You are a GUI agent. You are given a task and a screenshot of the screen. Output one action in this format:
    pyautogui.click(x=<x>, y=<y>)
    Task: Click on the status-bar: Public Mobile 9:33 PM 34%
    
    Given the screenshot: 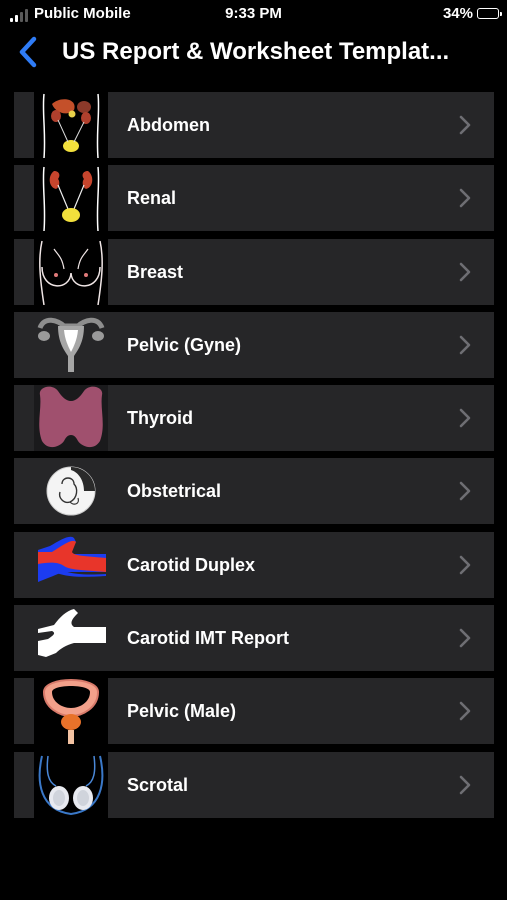 What is the action you would take?
    pyautogui.click(x=253, y=14)
    